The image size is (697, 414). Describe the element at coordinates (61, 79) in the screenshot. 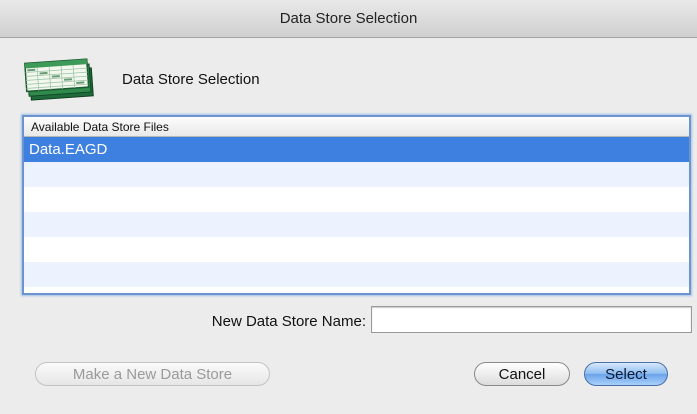

I see `spreadsheet-stack-icon` at that location.